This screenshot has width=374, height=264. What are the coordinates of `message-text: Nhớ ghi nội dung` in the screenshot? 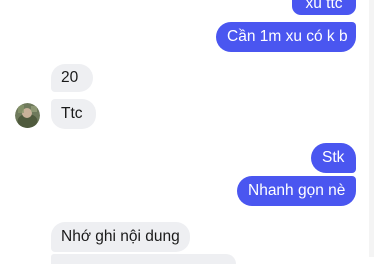 It's located at (120, 236).